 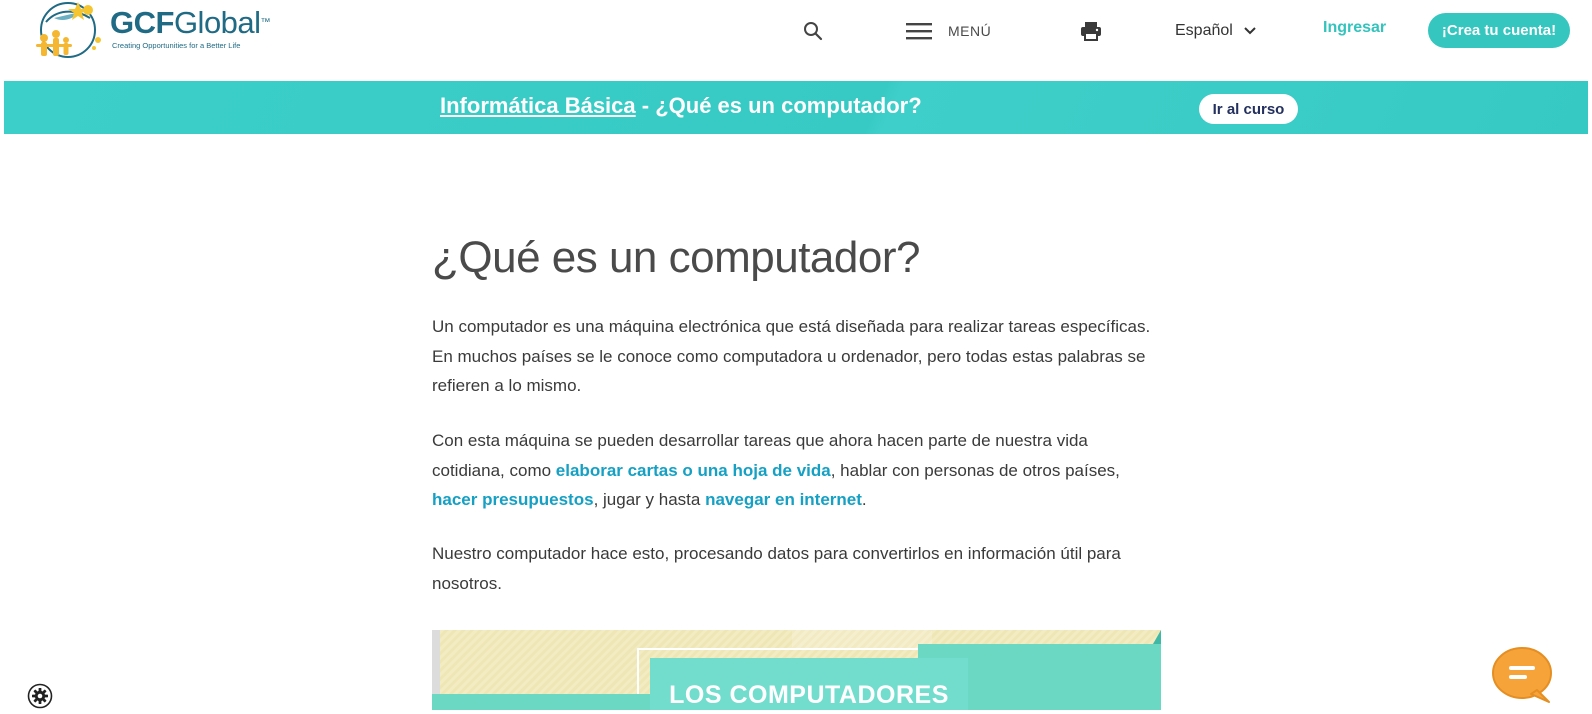 I want to click on logo-tagline: Creating Opportunities for a Better Life, so click(x=176, y=45).